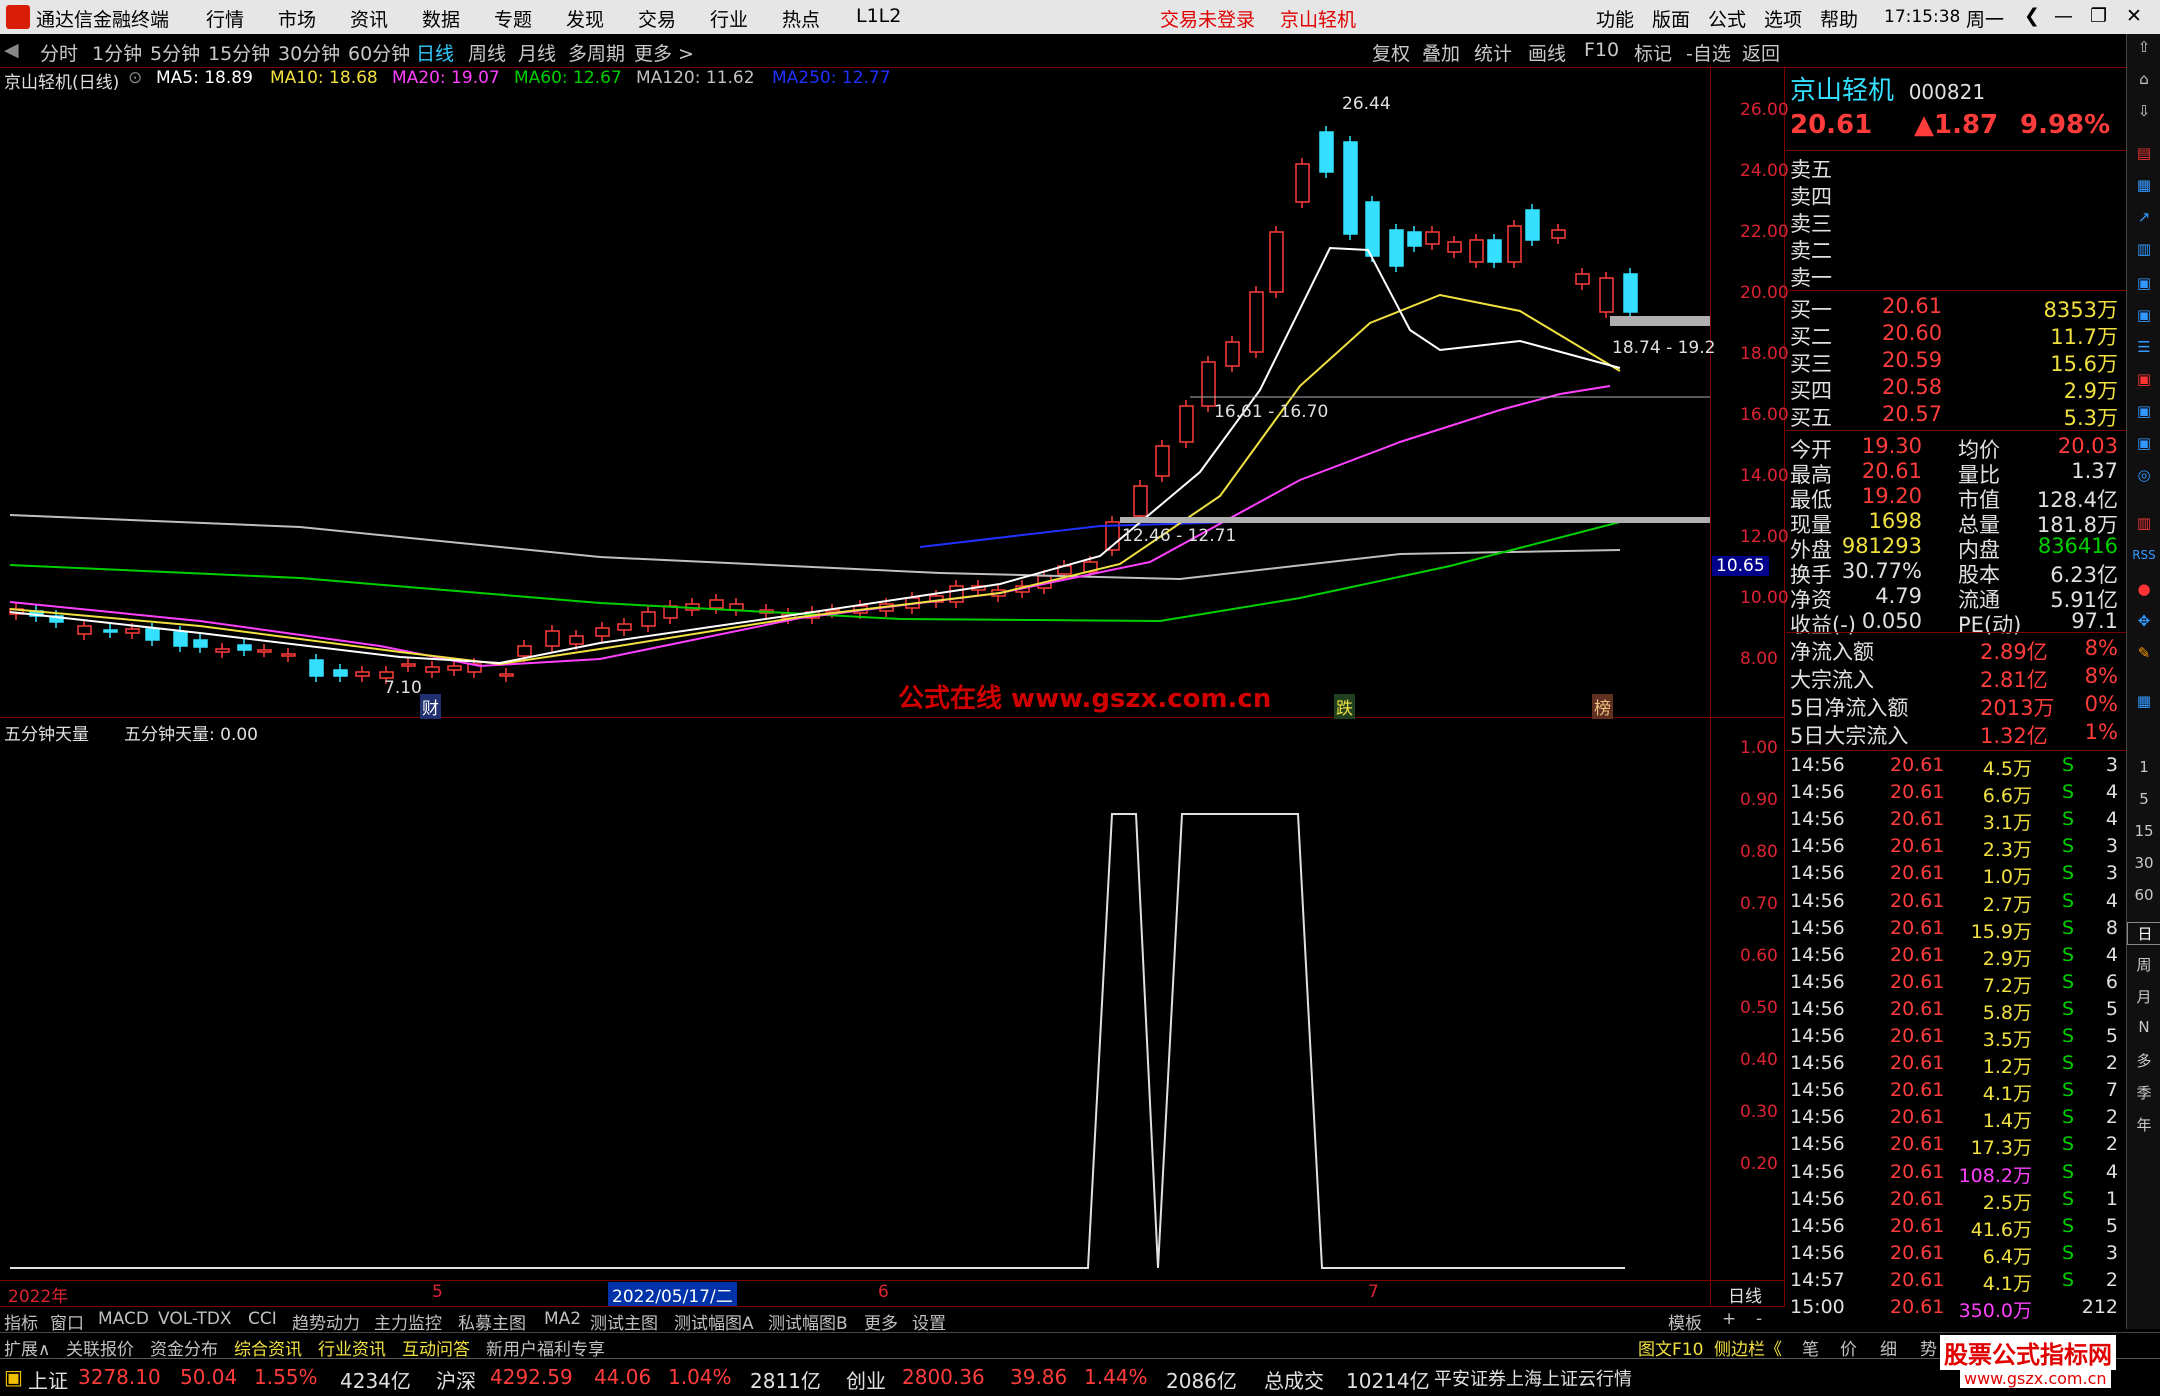  Describe the element at coordinates (2134, 16) in the screenshot. I see `close-icon: ✕` at that location.